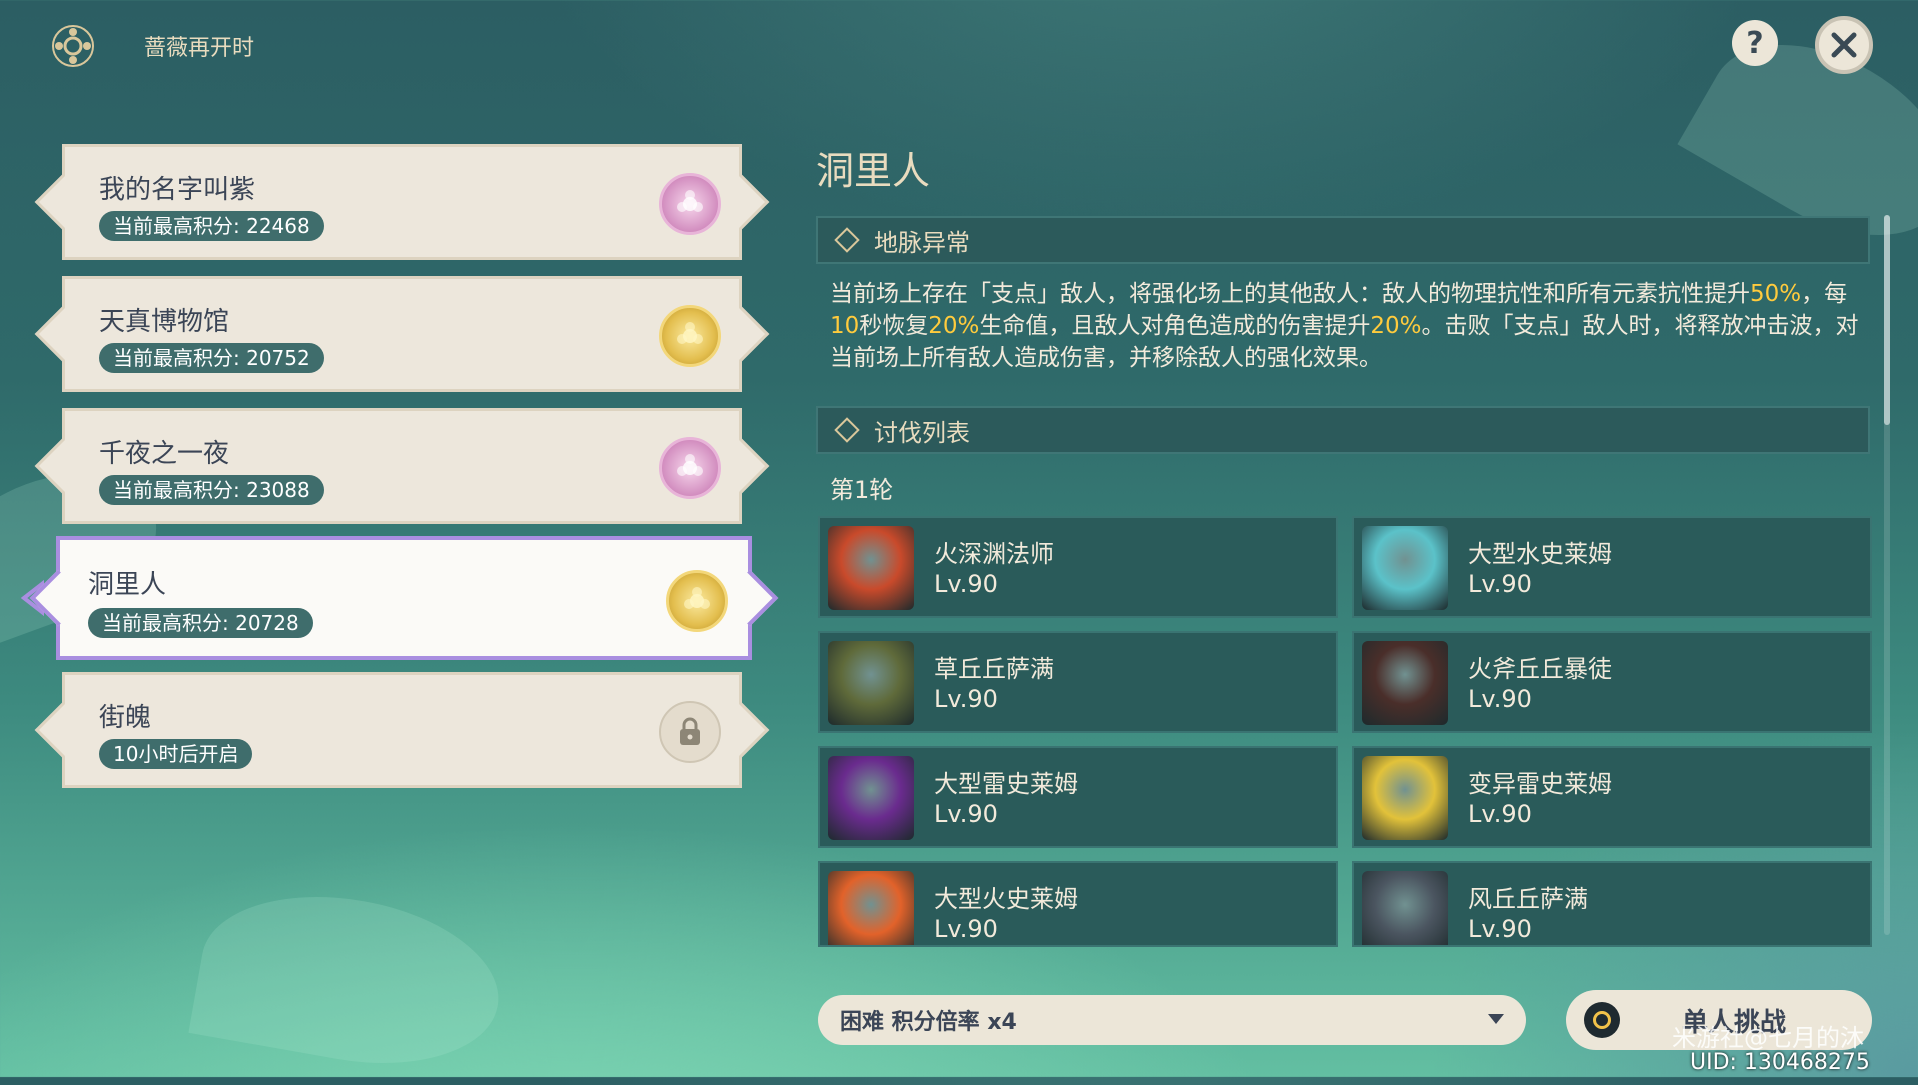 This screenshot has width=1918, height=1085. I want to click on scrollbar-thumb, so click(1887, 320).